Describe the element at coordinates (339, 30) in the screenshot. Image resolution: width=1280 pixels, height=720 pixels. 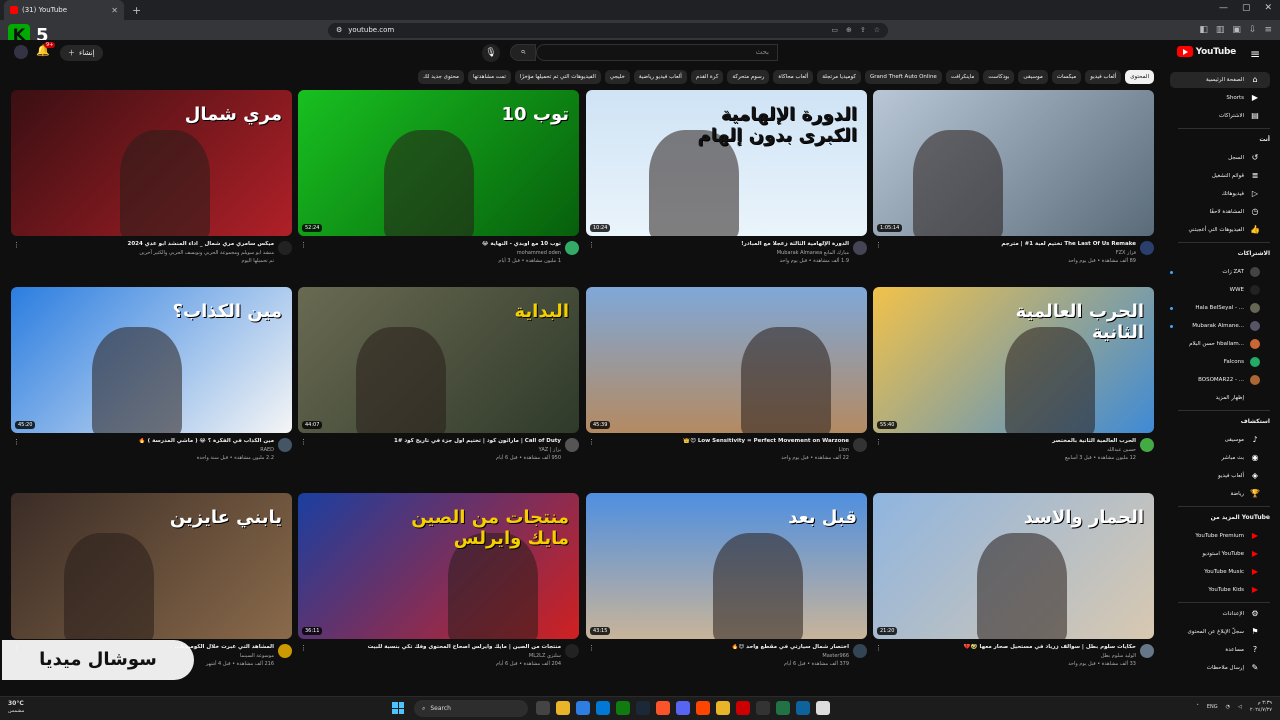
I see `site-info-icon: ⚙` at that location.